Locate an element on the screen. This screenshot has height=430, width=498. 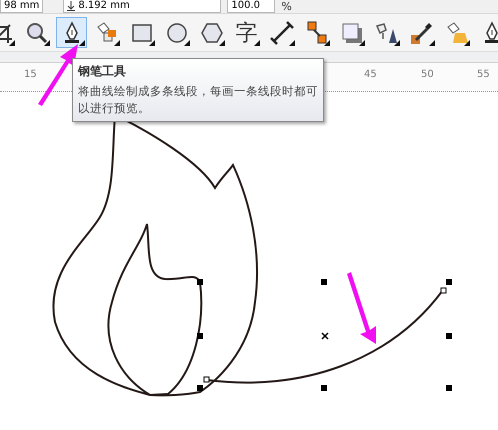
pointer-arrow is located at coordinates (361, 308).